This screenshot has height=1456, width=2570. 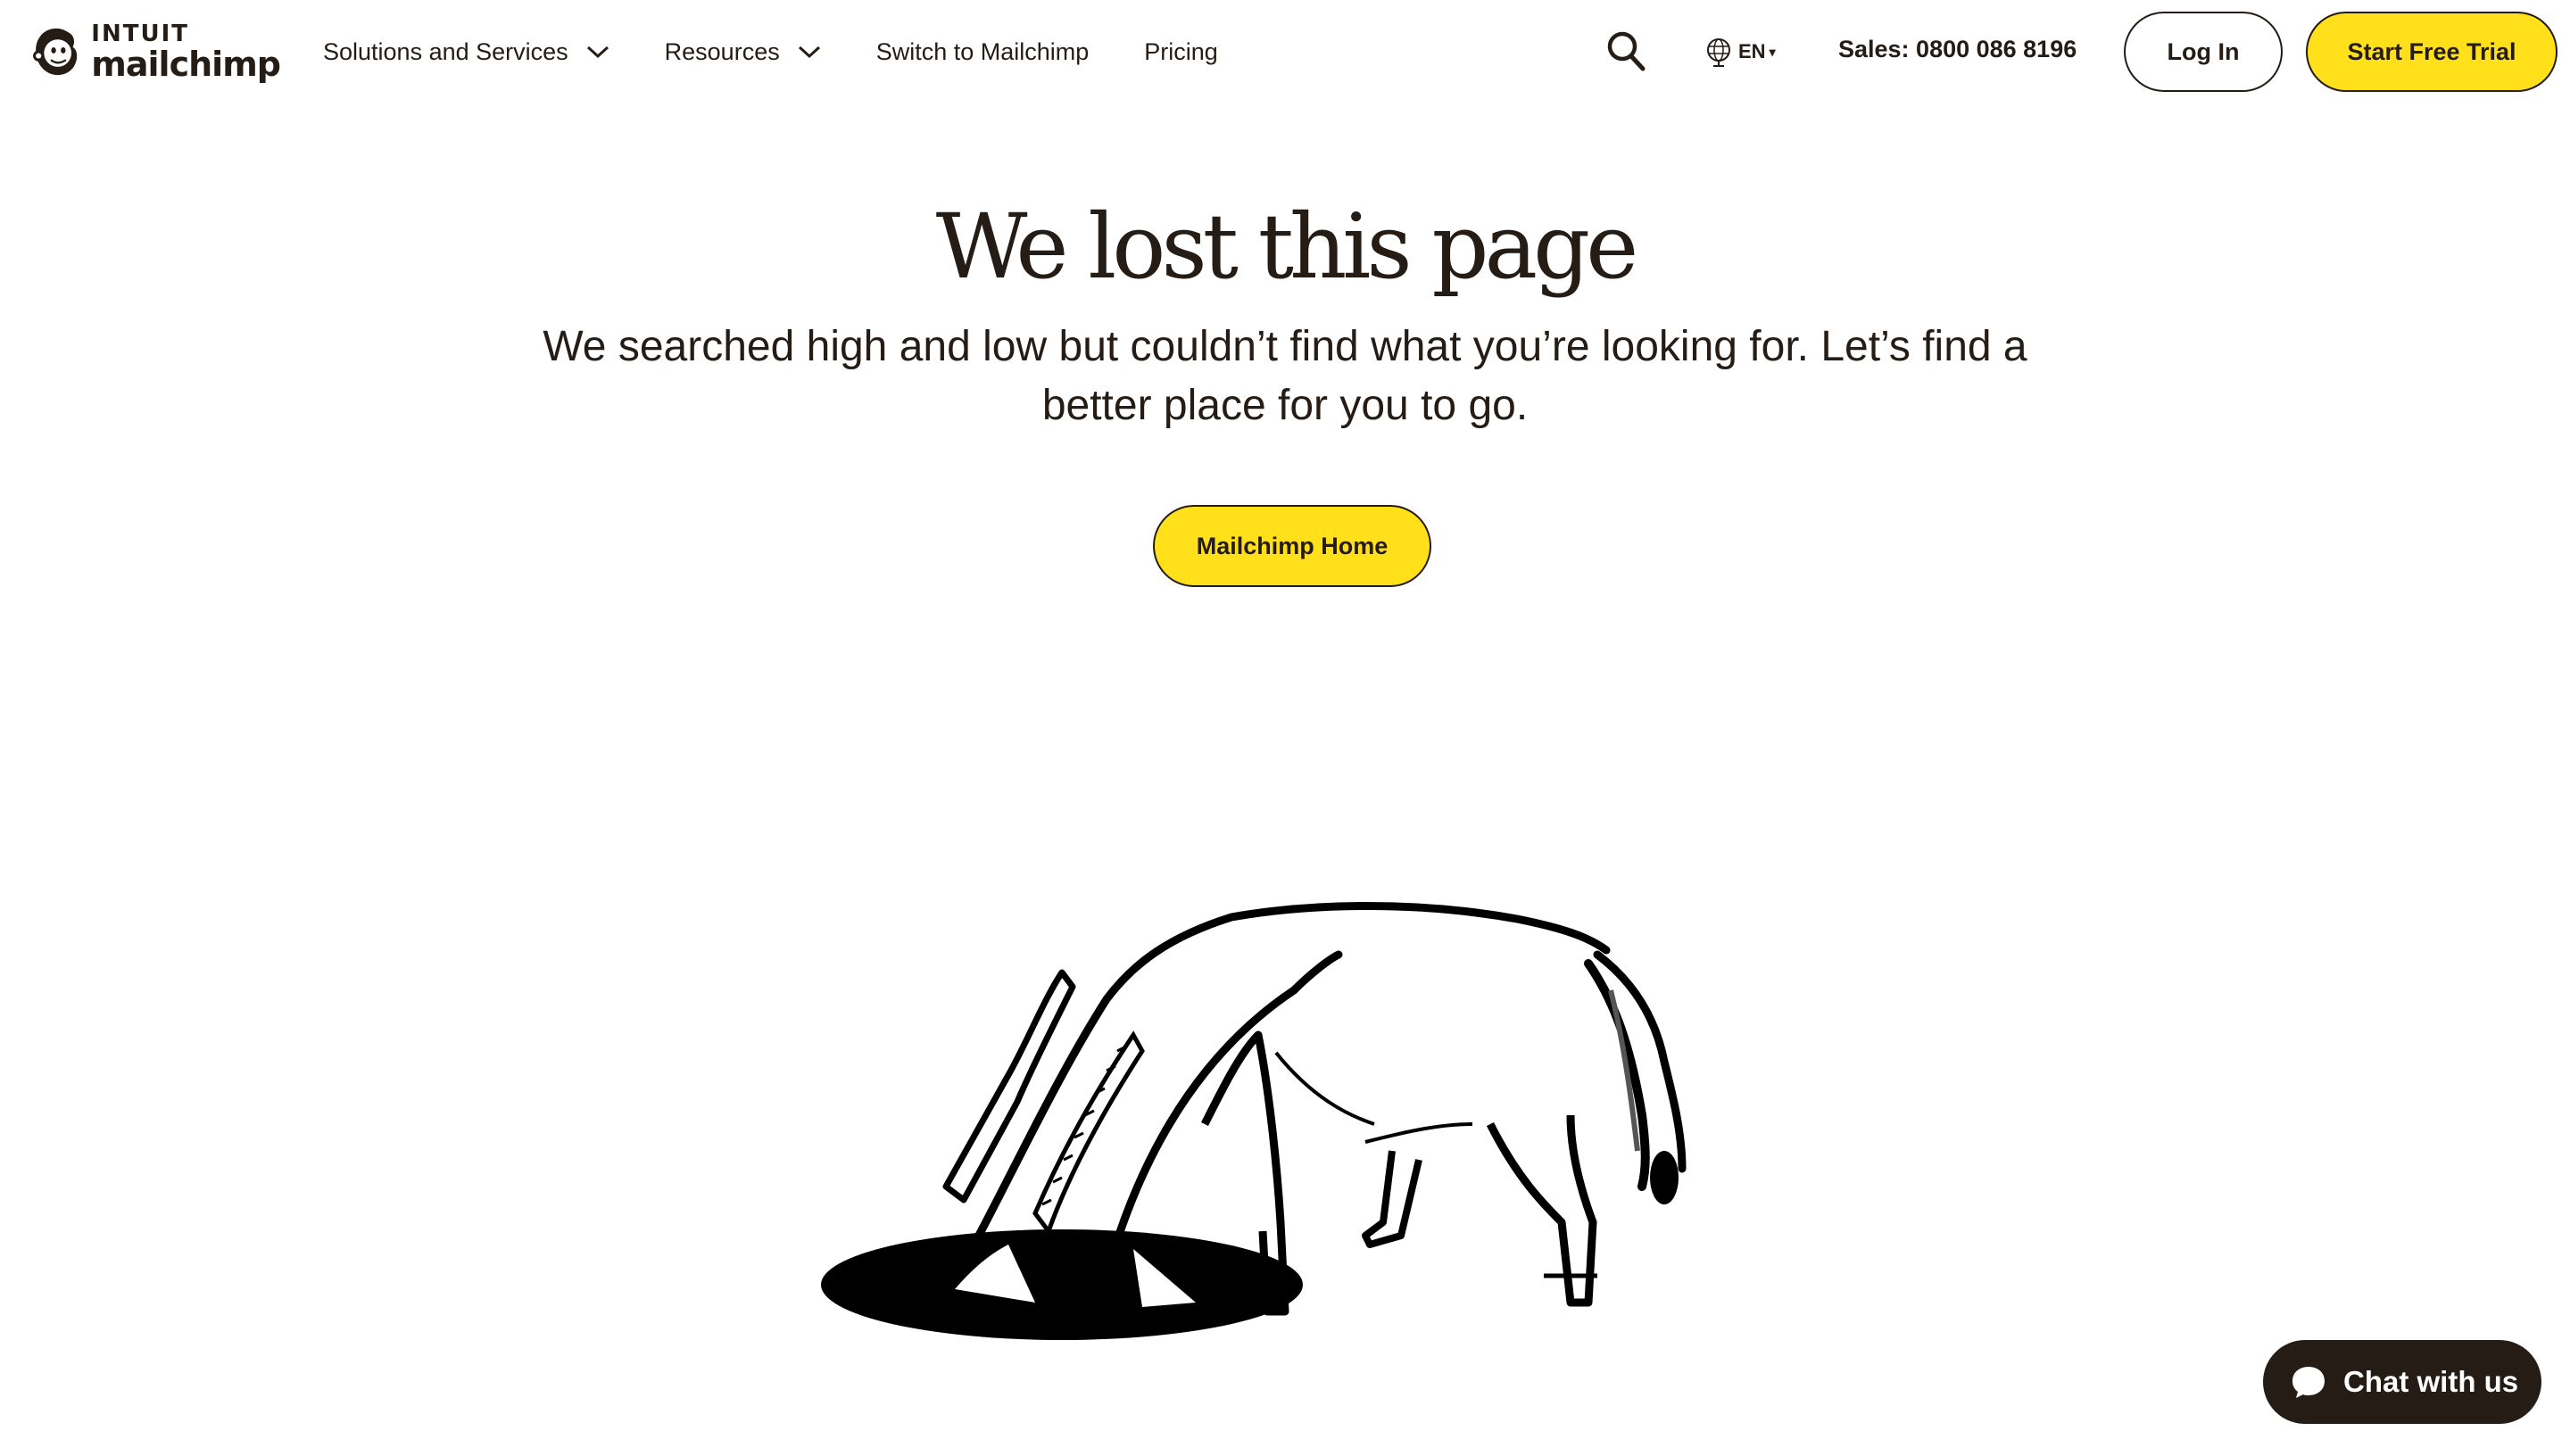 I want to click on nav-item-resources: Resources, so click(x=743, y=52).